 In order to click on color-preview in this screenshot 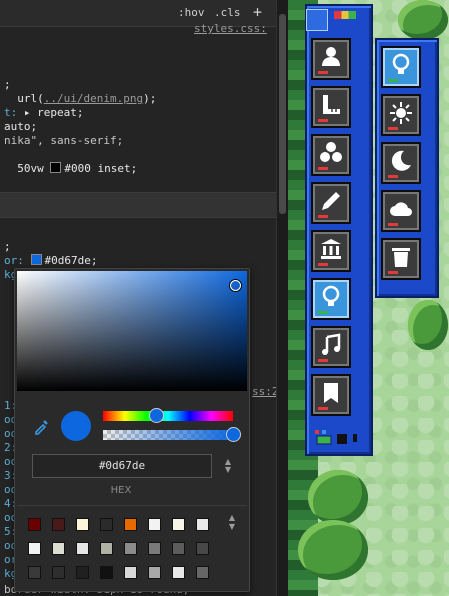, I will do `click(76, 426)`.